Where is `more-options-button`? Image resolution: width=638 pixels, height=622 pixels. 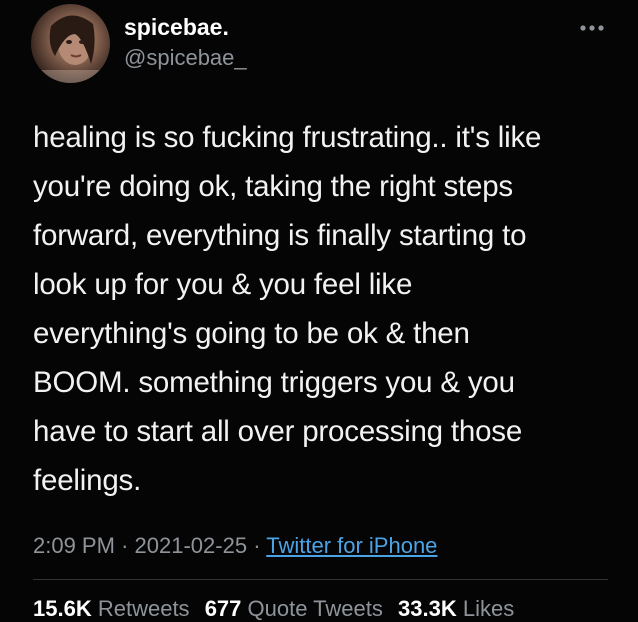 more-options-button is located at coordinates (592, 28).